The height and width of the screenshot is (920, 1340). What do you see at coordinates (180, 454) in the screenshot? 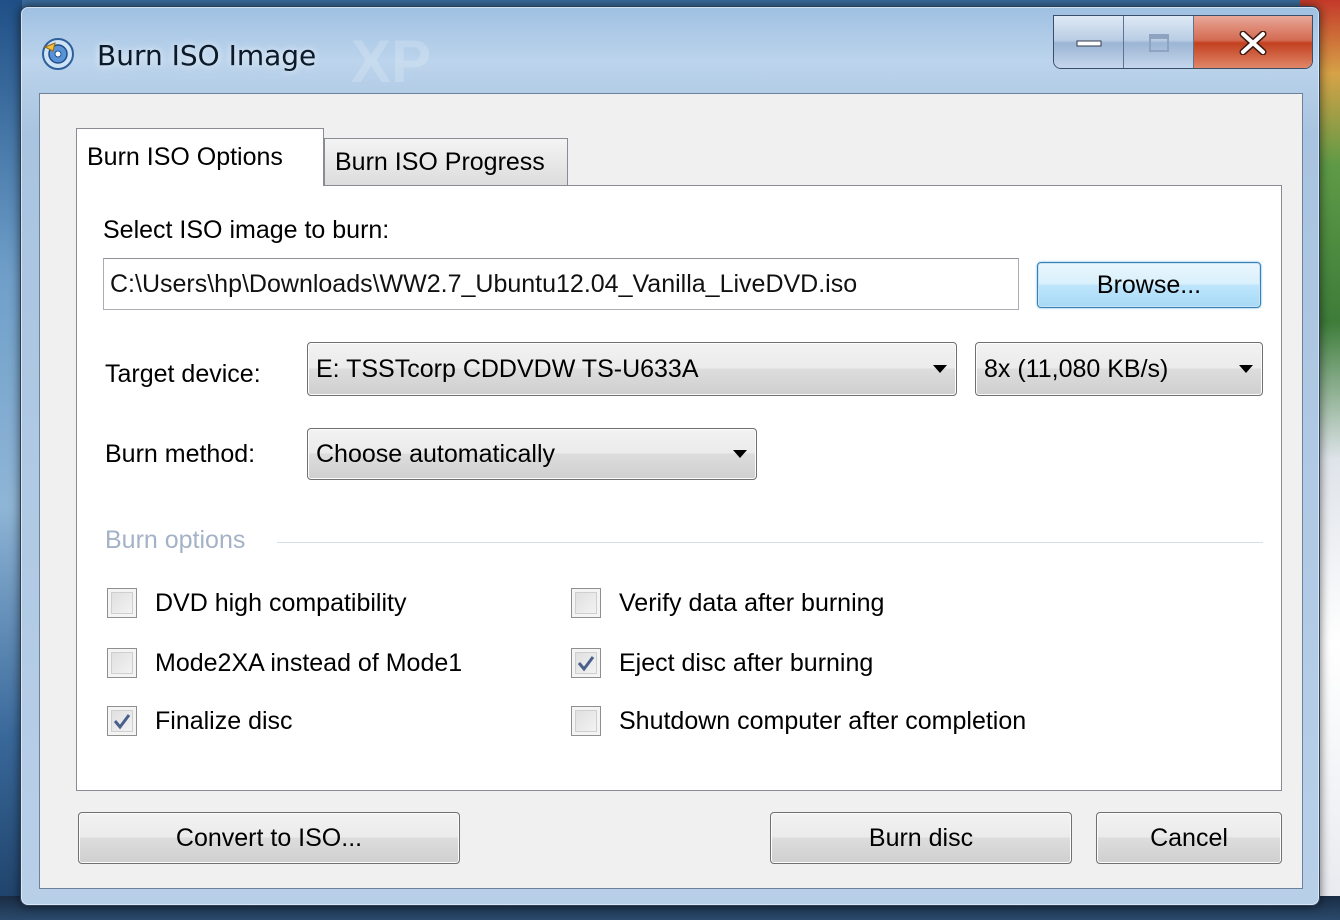
I see `burn-method-label: Burn method:` at bounding box center [180, 454].